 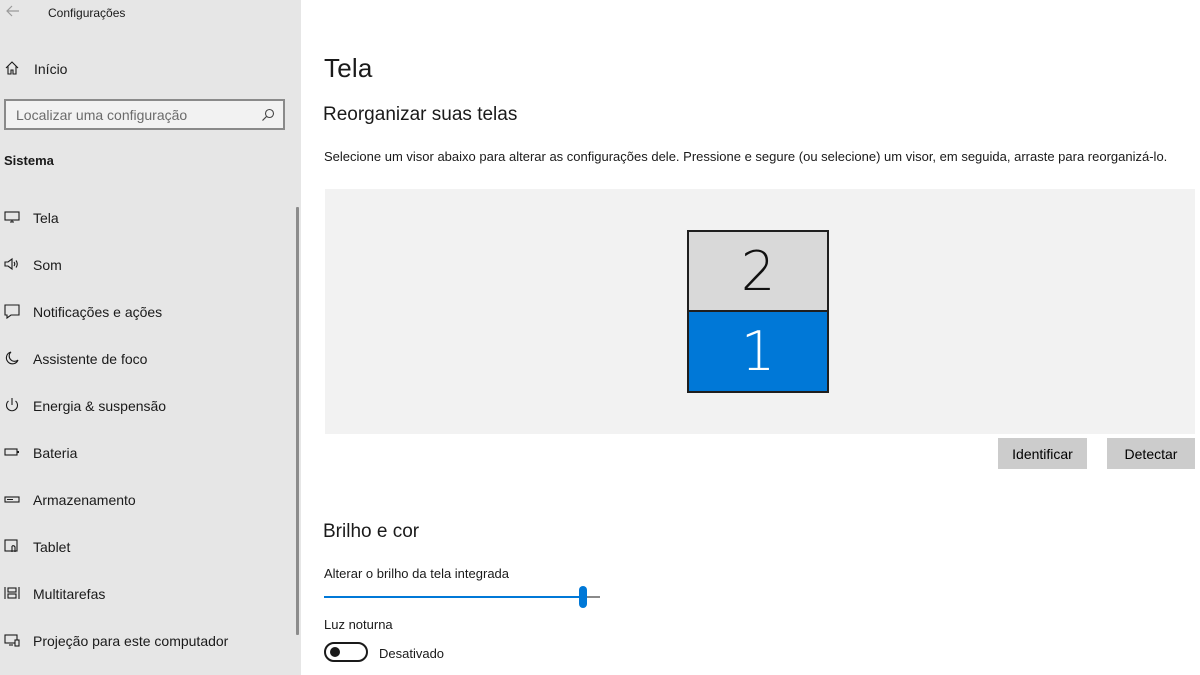 I want to click on sidebar-item-label: Tablet, so click(x=52, y=547).